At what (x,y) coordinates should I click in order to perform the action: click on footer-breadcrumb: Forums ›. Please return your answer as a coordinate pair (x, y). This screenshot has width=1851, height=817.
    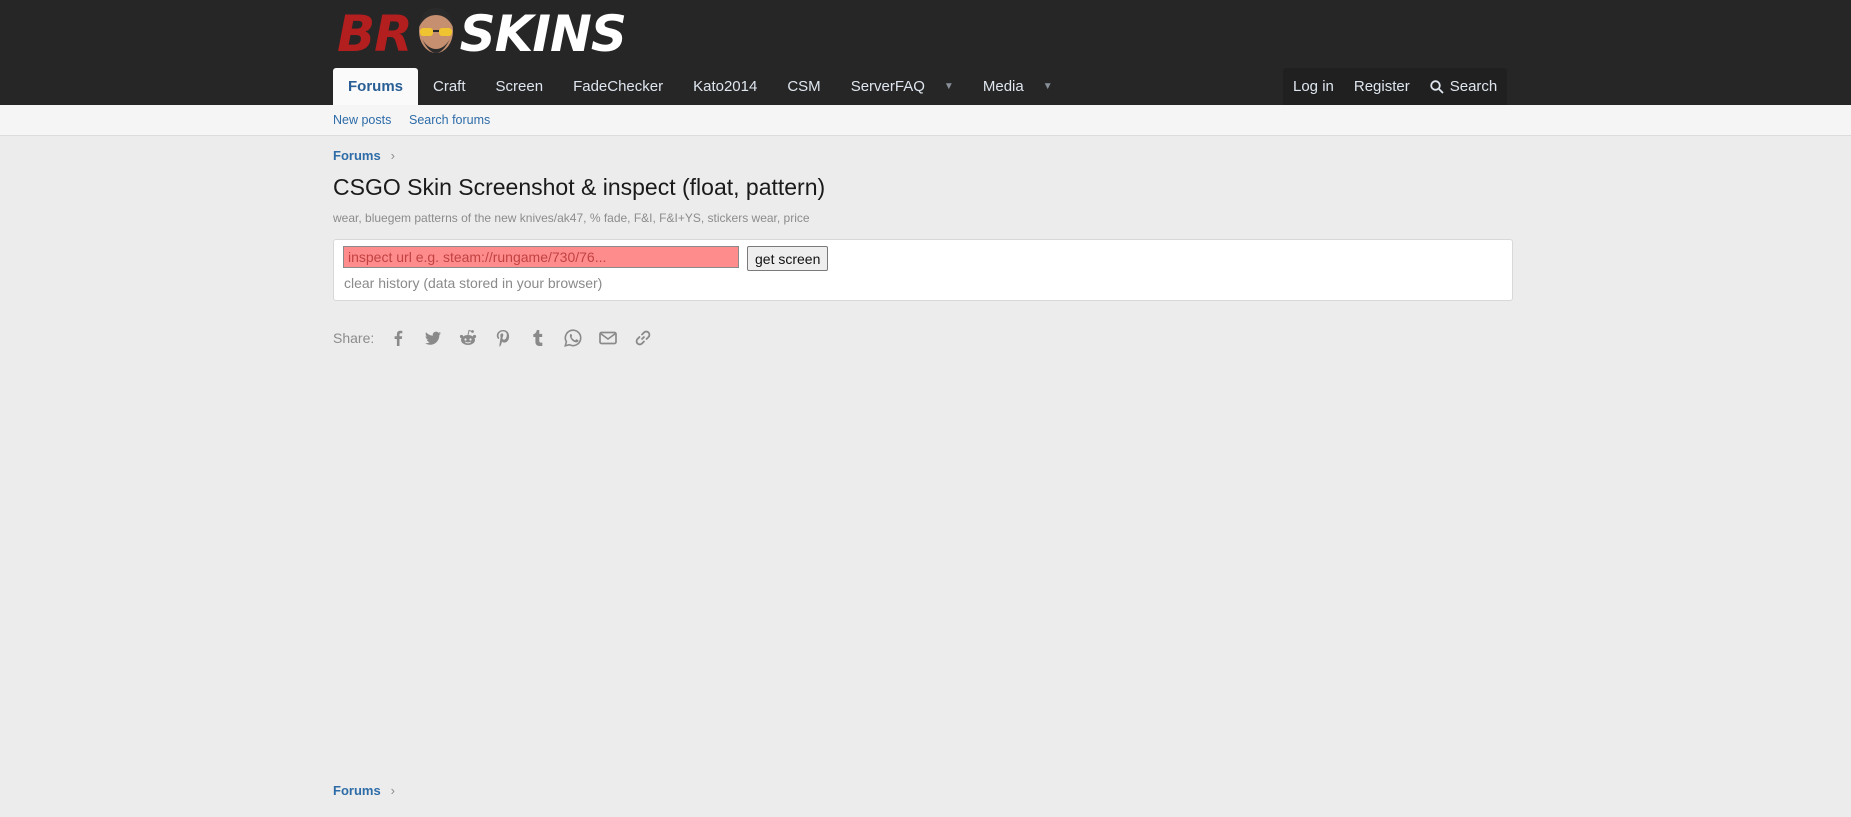
    Looking at the image, I should click on (364, 790).